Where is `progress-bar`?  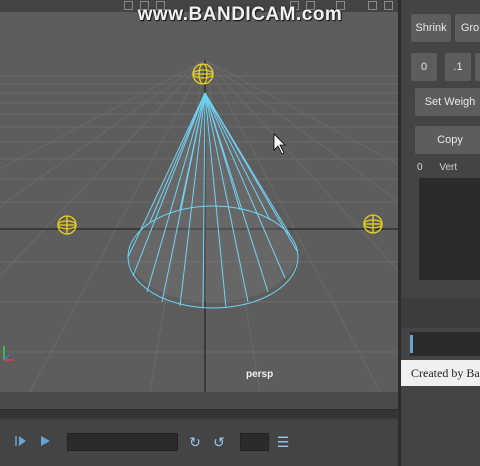 progress-bar is located at coordinates (445, 344).